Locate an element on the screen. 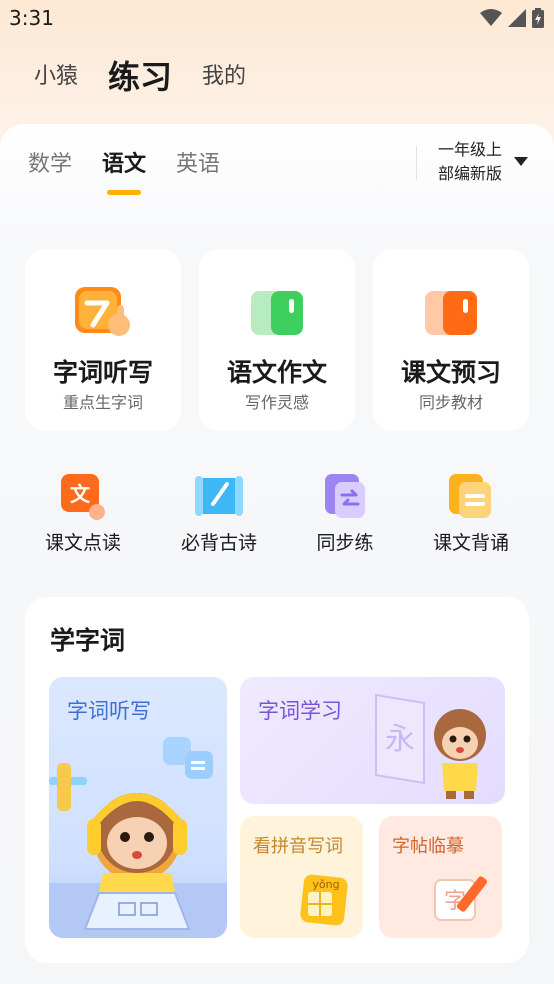 This screenshot has width=554, height=984. quick-item-label: 同步练 is located at coordinates (345, 543).